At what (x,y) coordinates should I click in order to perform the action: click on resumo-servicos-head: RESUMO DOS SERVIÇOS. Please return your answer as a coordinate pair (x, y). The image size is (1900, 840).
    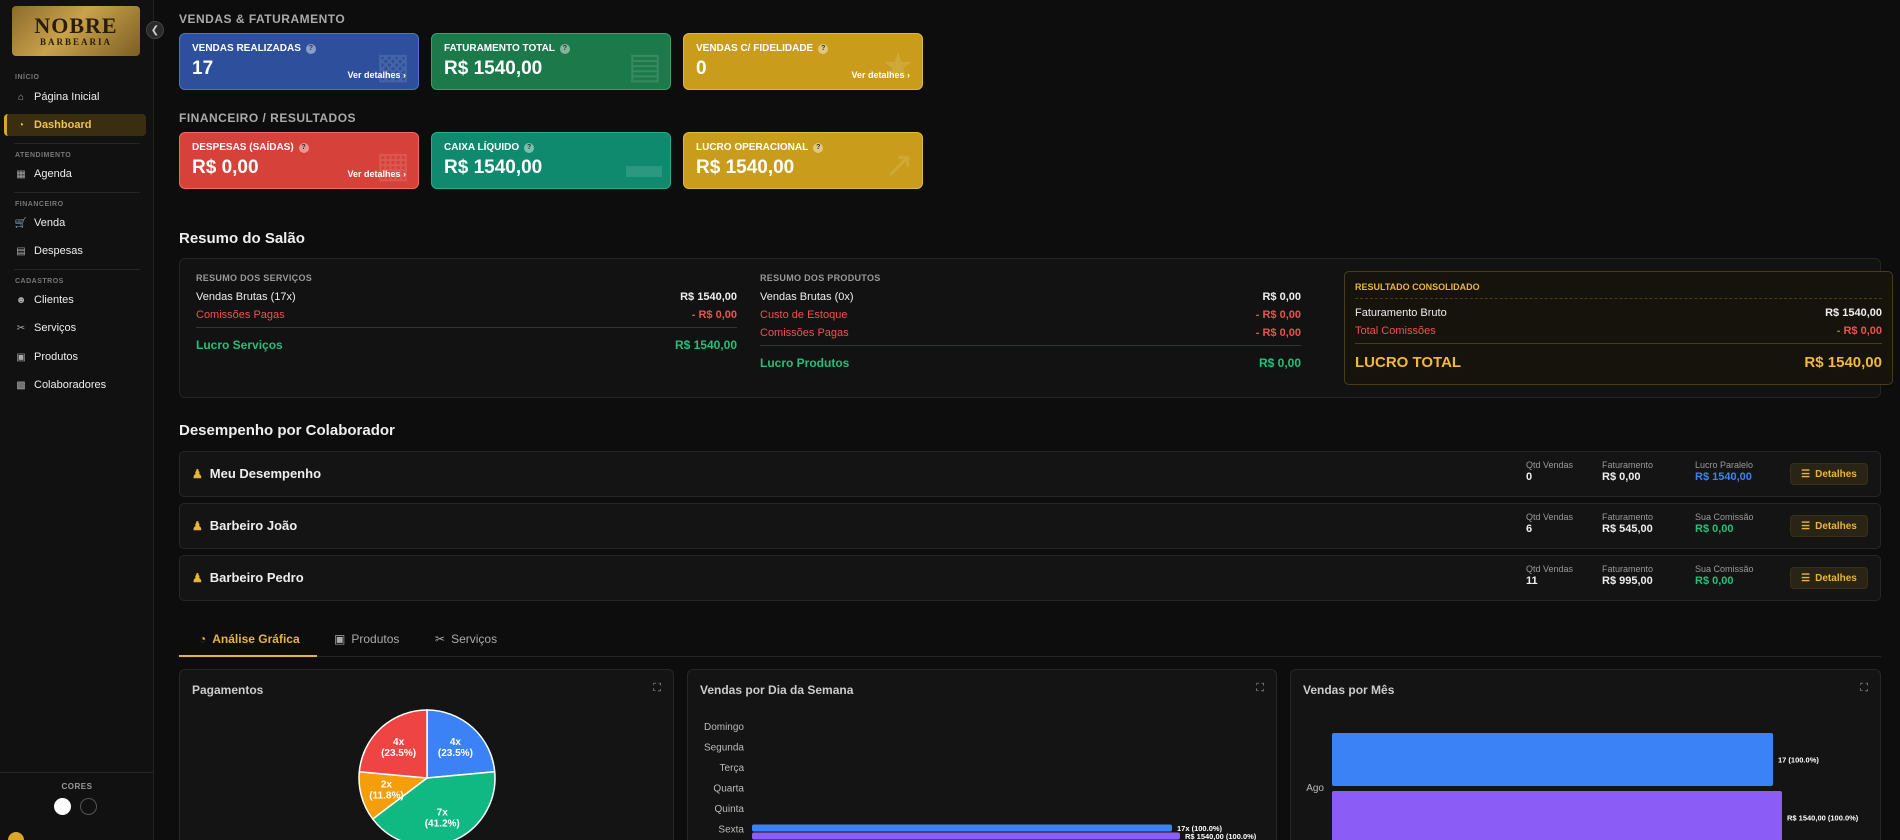
    Looking at the image, I should click on (254, 278).